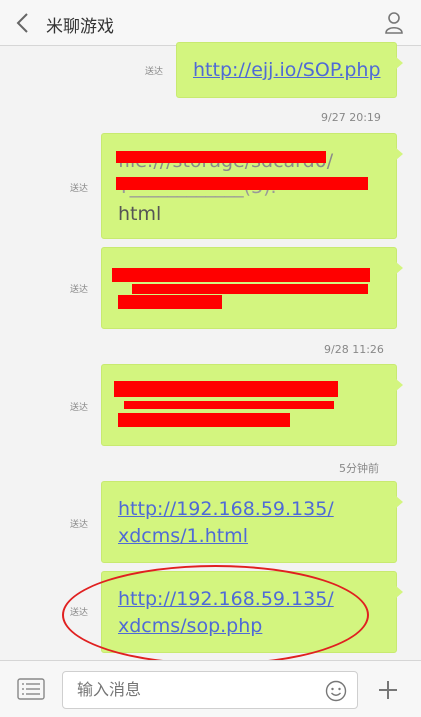 This screenshot has height=717, width=421. I want to click on message-link: xdcms/sop.php, so click(190, 626).